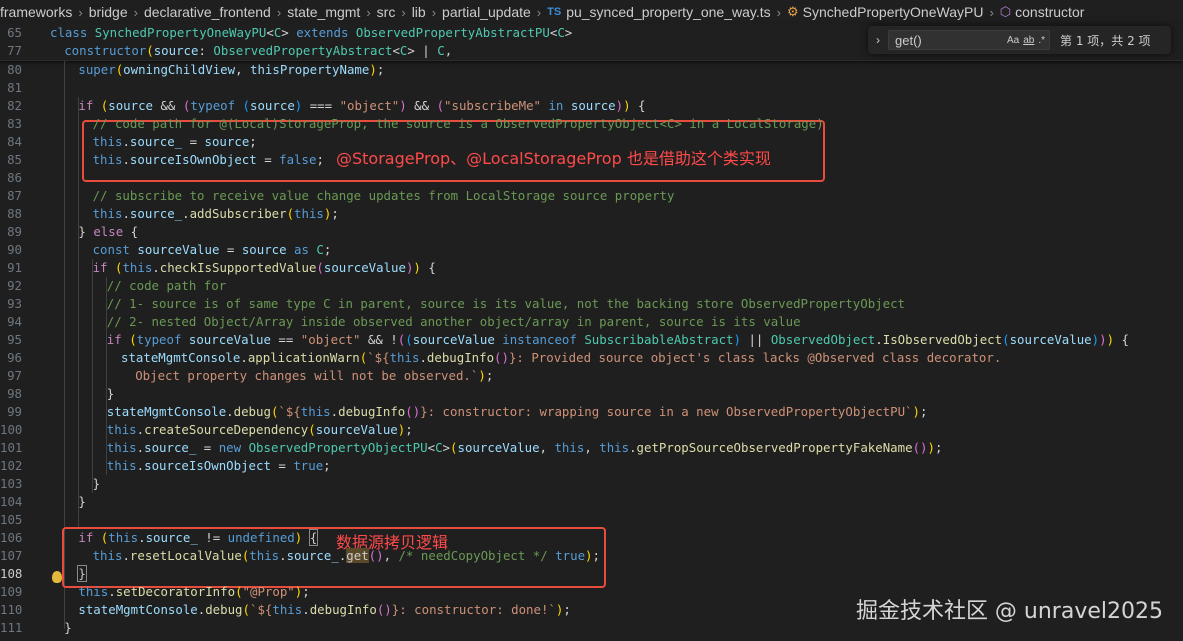 This screenshot has height=641, width=1183. Describe the element at coordinates (591, 142) in the screenshot. I see `code-line: 84 this.source_ = source;` at that location.